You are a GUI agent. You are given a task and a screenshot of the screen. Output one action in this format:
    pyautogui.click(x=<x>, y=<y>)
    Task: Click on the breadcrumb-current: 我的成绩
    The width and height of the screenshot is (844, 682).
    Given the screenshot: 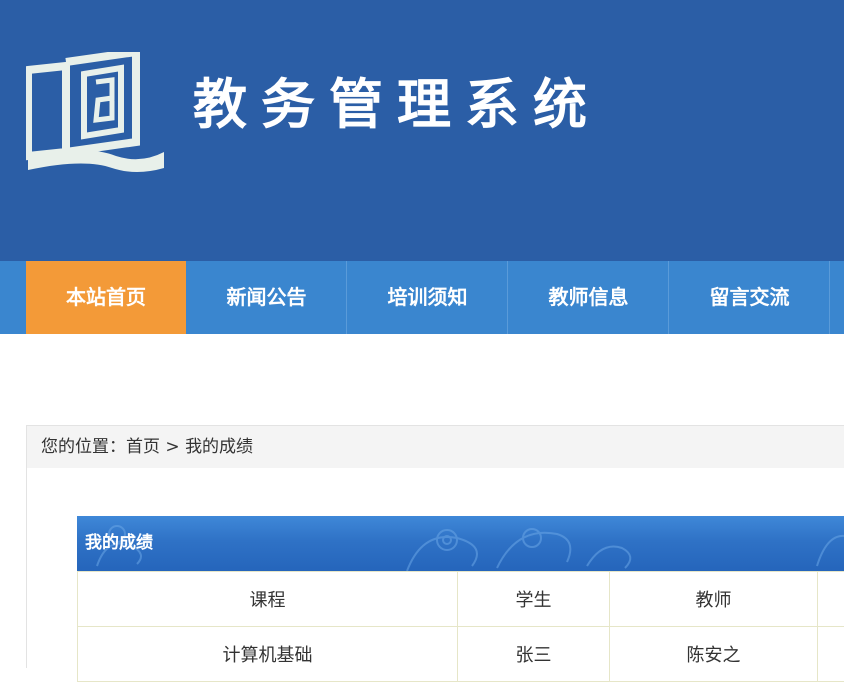 What is the action you would take?
    pyautogui.click(x=219, y=447)
    